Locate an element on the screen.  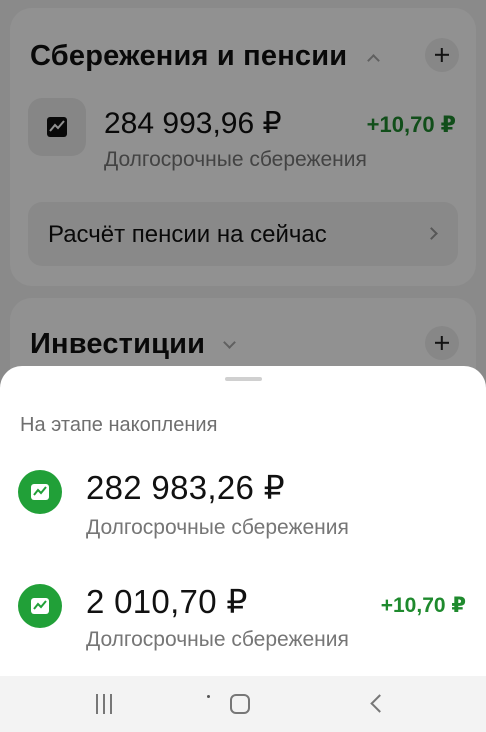
back-icon is located at coordinates (379, 703).